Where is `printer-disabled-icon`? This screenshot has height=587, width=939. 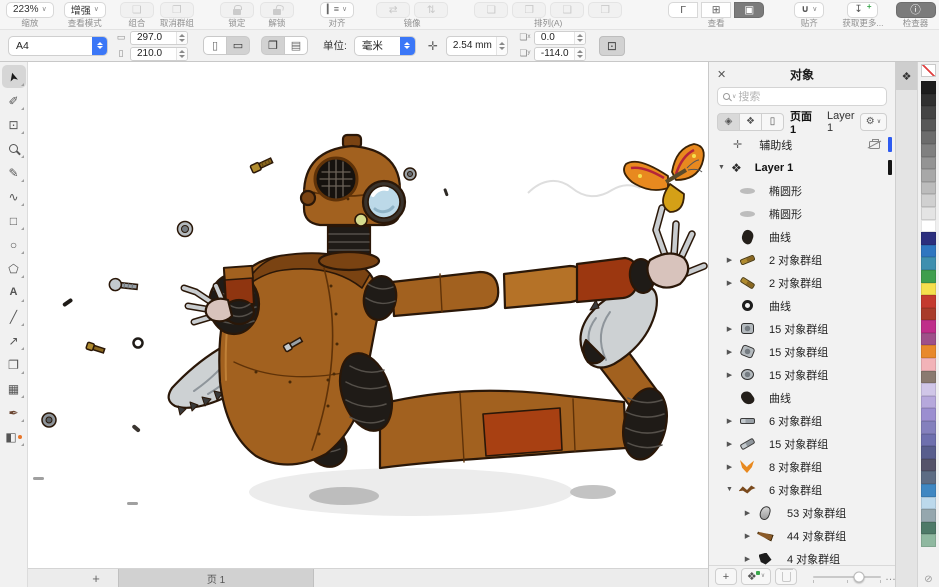 printer-disabled-icon is located at coordinates (874, 143).